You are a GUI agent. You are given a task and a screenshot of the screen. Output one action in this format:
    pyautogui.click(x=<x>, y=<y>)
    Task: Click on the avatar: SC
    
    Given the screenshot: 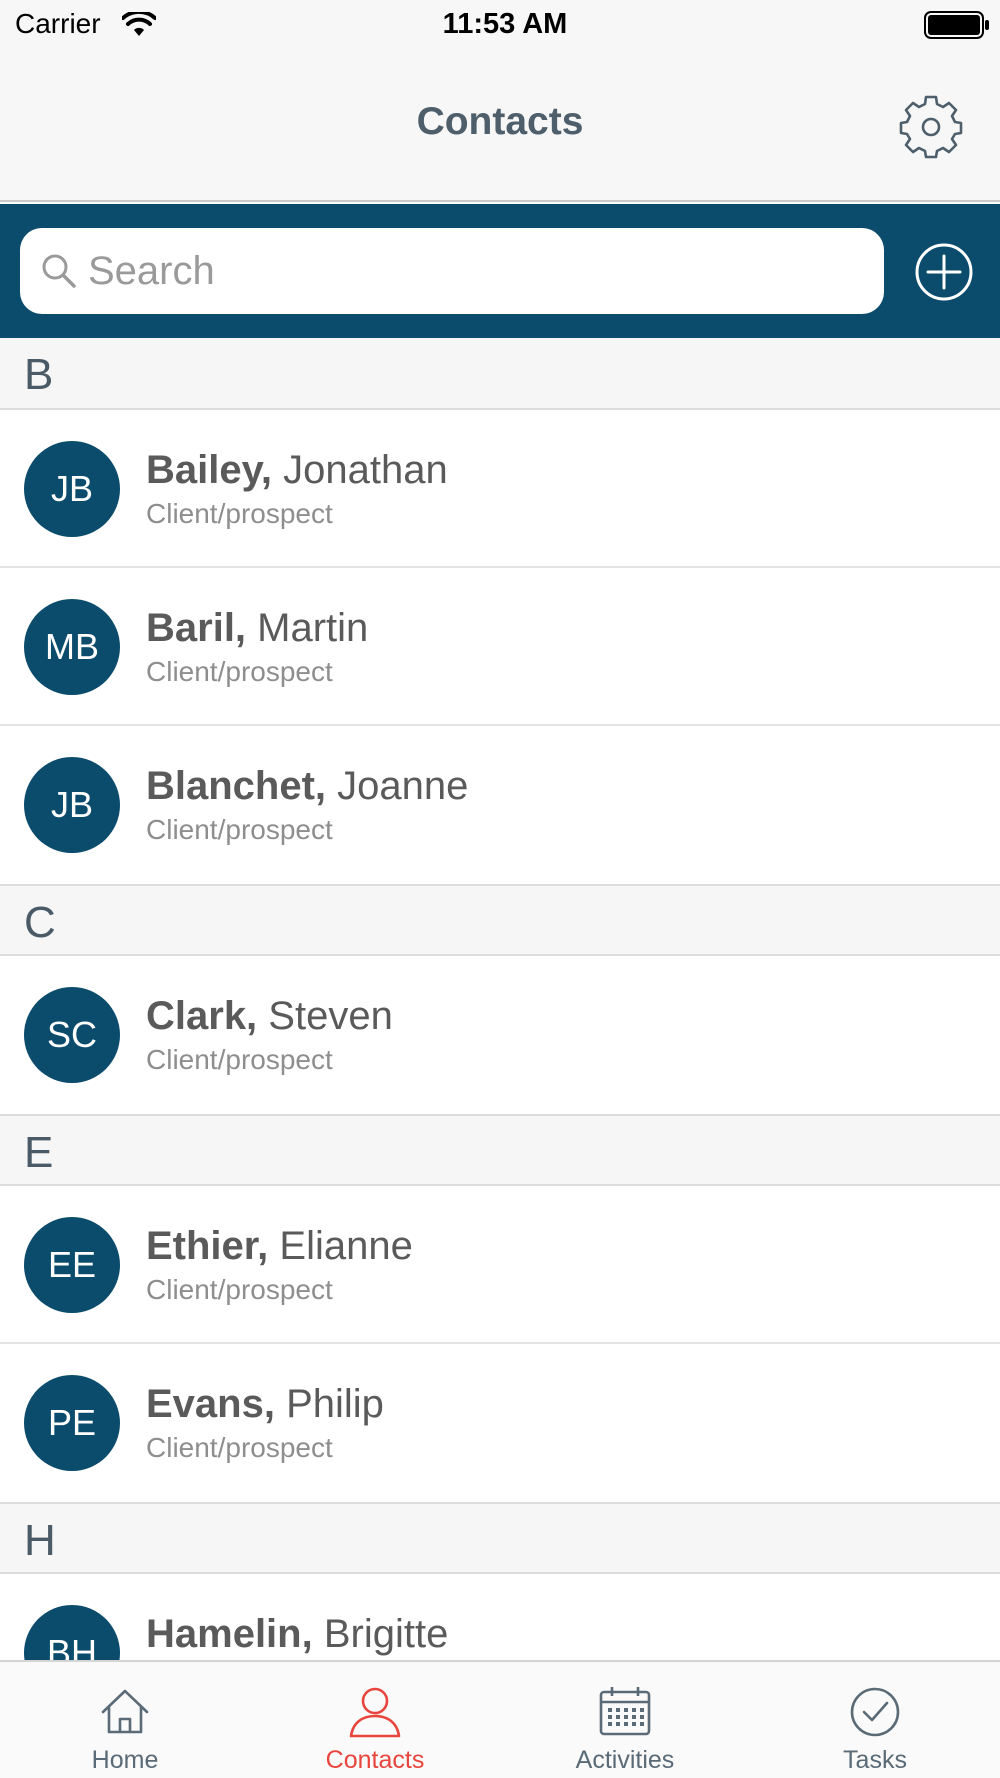 What is the action you would take?
    pyautogui.click(x=72, y=1035)
    